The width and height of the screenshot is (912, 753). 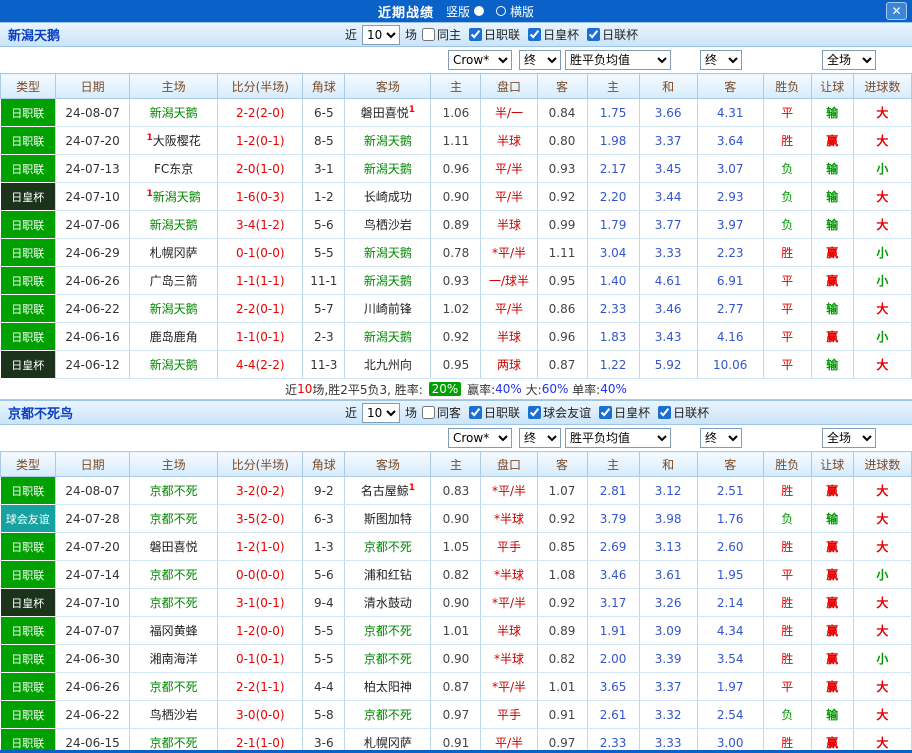 What do you see at coordinates (479, 389) in the screenshot?
I see `summary-segment: 赢率:` at bounding box center [479, 389].